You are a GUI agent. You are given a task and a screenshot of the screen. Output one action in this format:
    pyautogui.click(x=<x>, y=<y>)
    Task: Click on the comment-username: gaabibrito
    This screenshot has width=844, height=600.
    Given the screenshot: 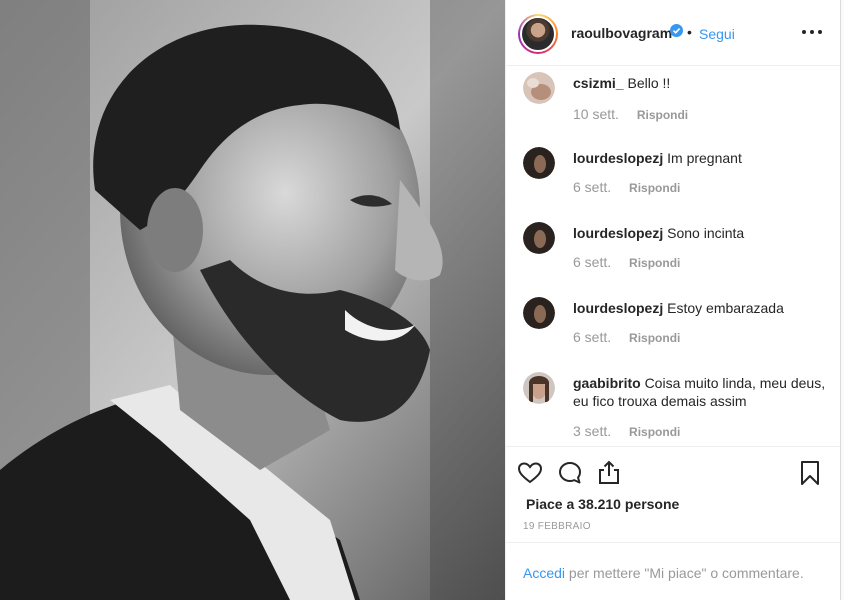 What is the action you would take?
    pyautogui.click(x=607, y=383)
    